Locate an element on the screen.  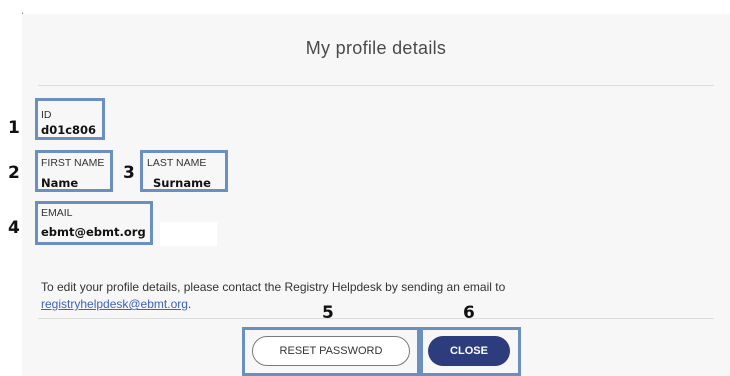
id-label: ID is located at coordinates (46, 115).